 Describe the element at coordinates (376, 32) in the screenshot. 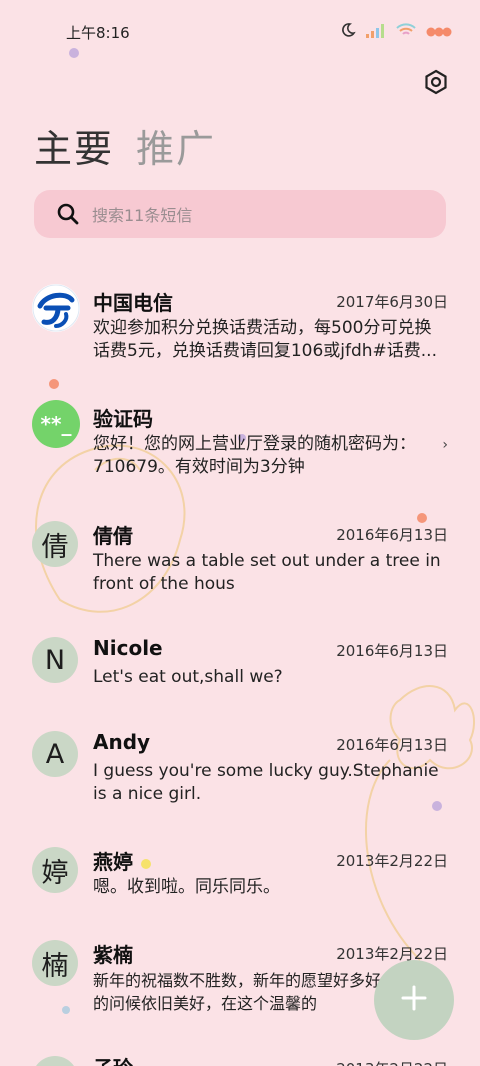

I see `signal-icon` at that location.